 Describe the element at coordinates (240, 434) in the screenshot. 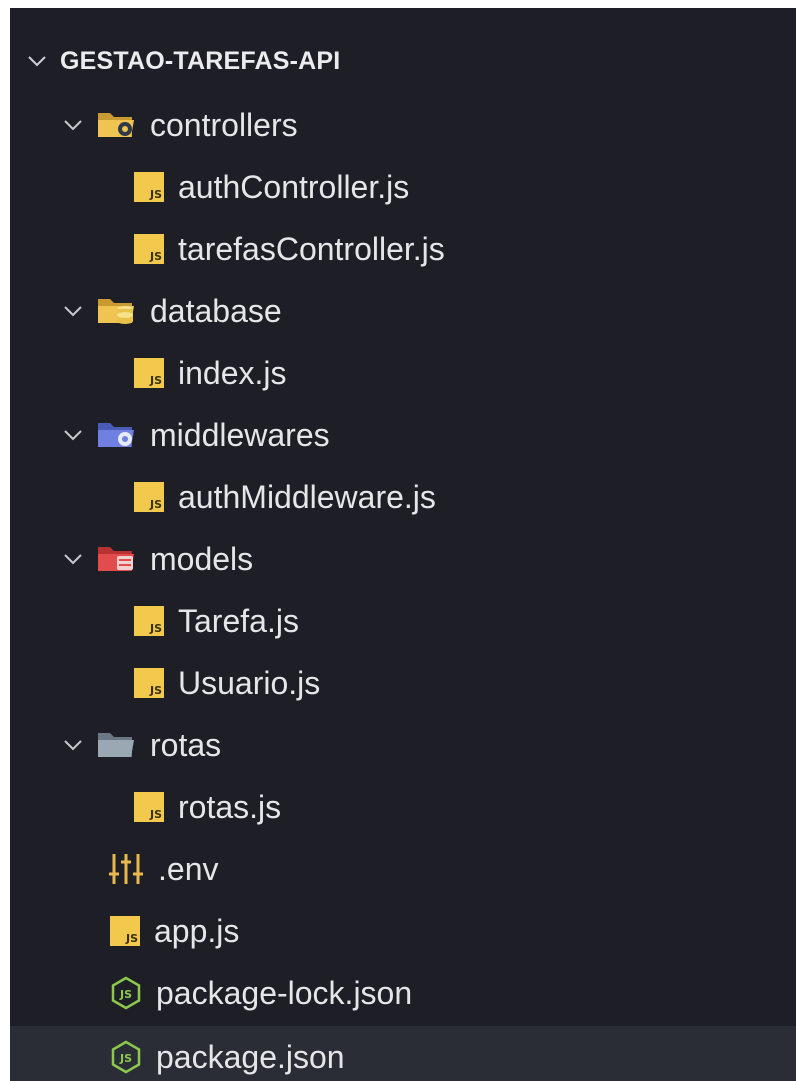

I see `tree-item-label: middlewares` at that location.